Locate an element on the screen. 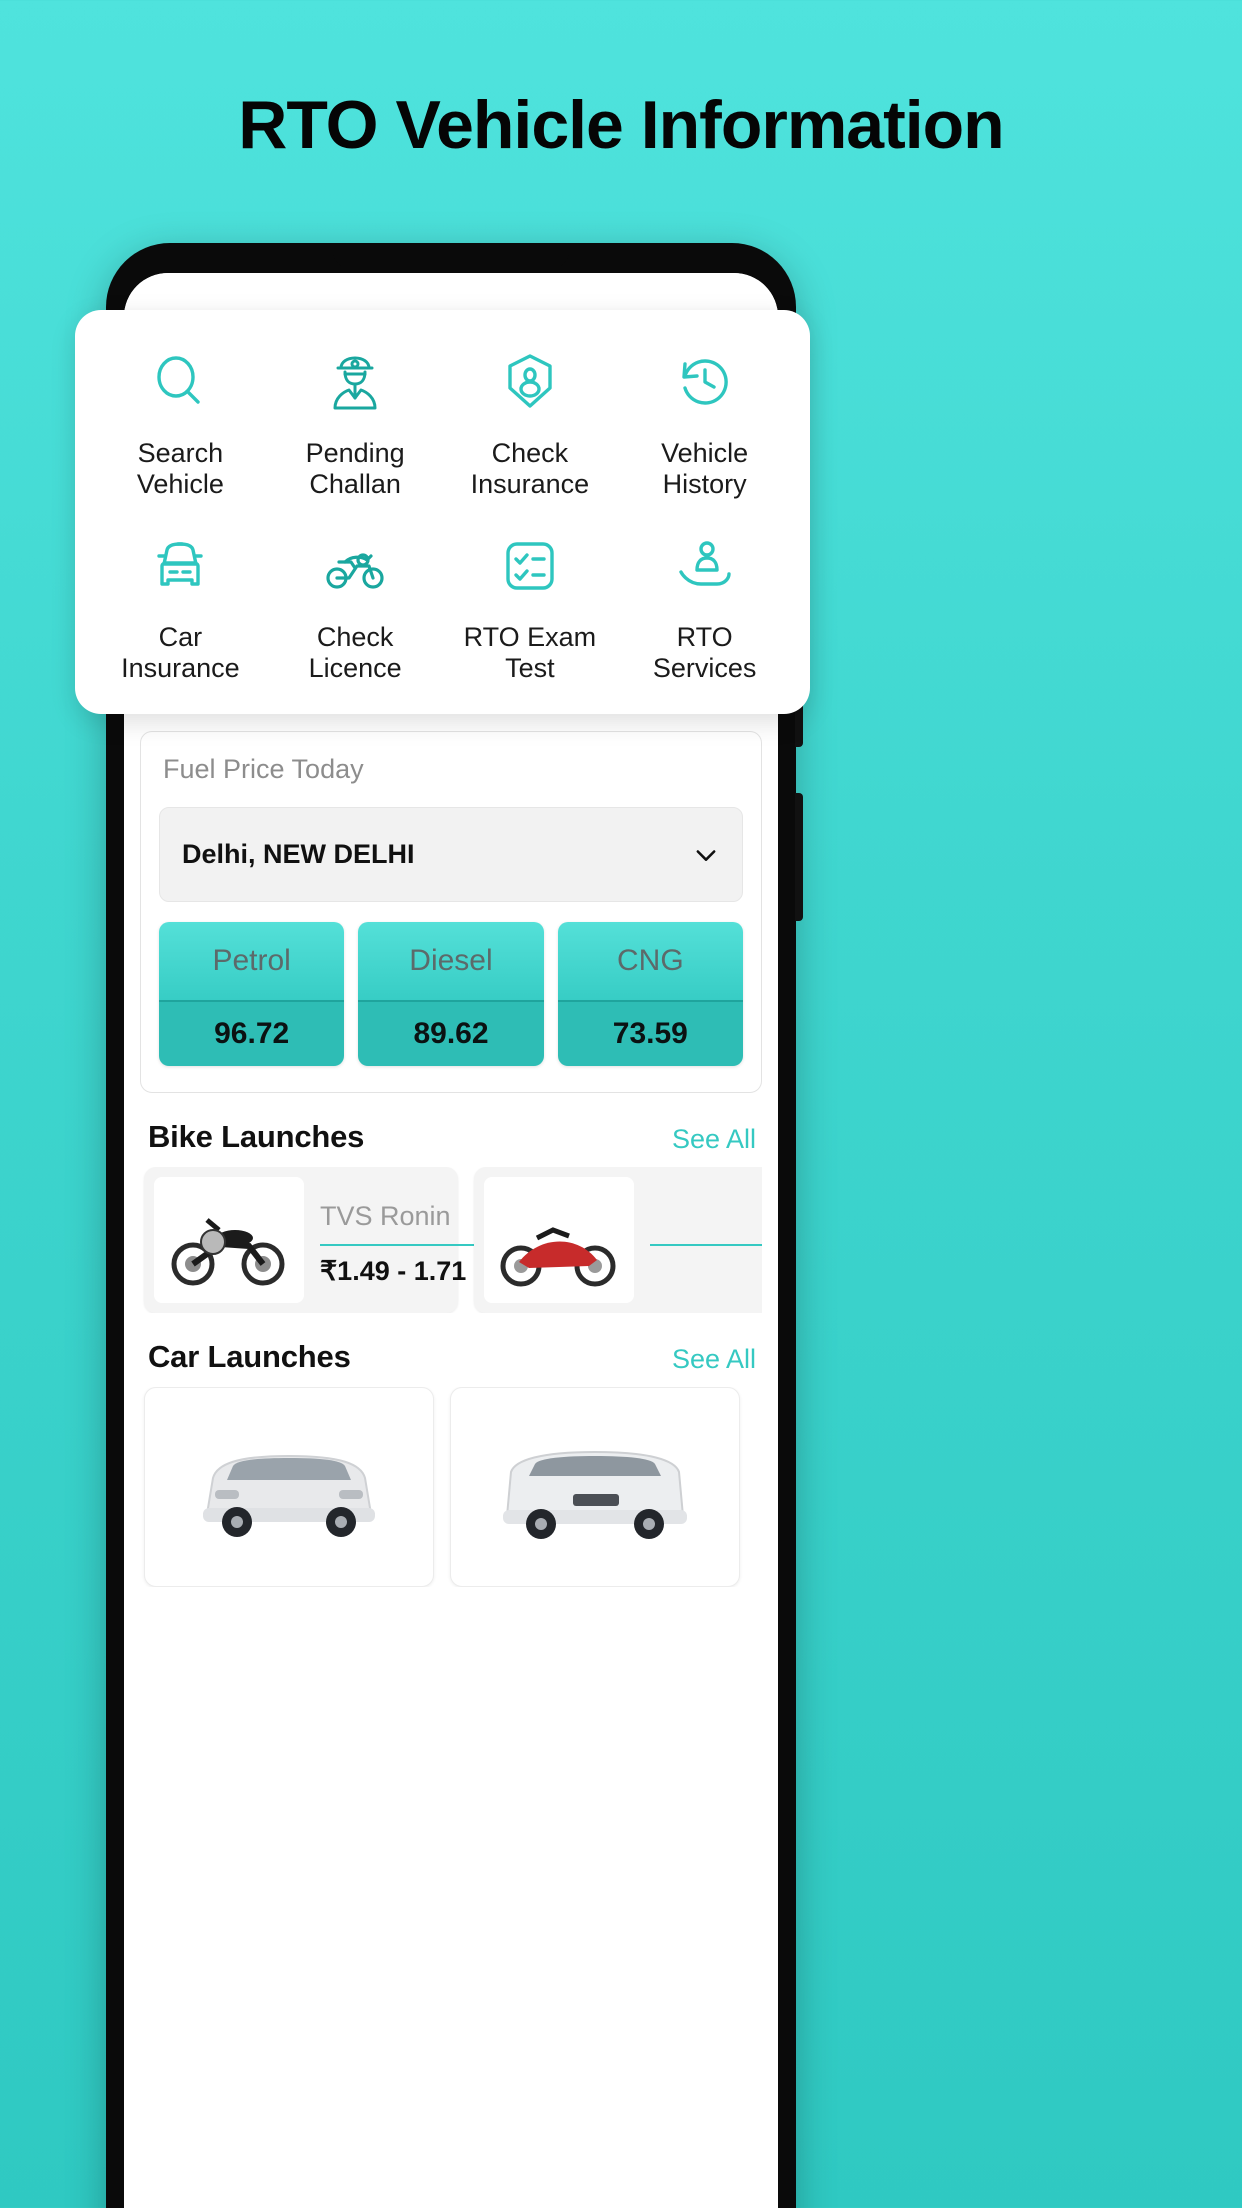  quick-action-vehicle-history: Vehicle History is located at coordinates (704, 422).